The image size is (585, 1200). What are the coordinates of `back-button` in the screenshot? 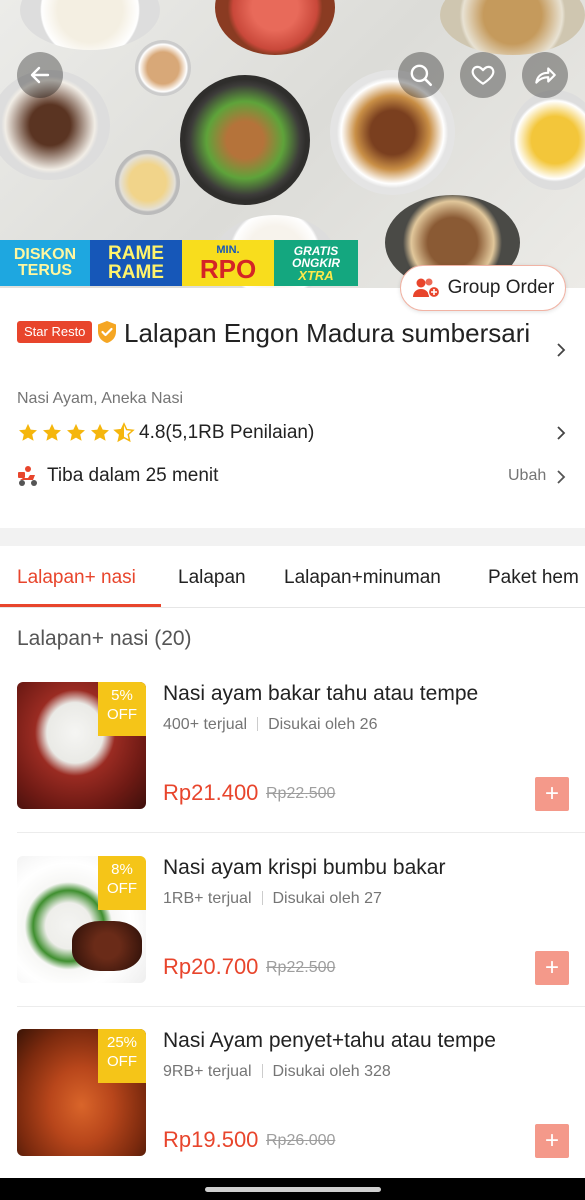 It's located at (40, 75).